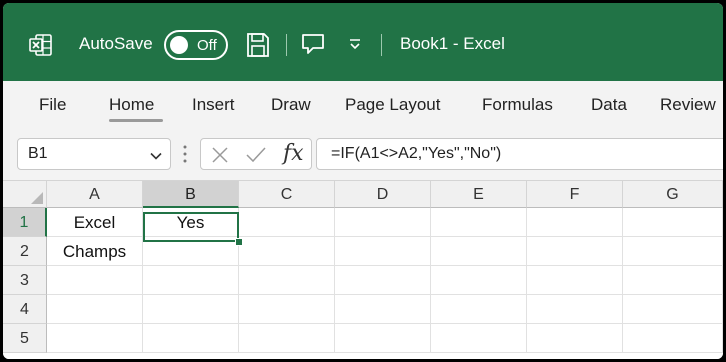 The height and width of the screenshot is (362, 726). I want to click on autosave-toggle: Off, so click(196, 45).